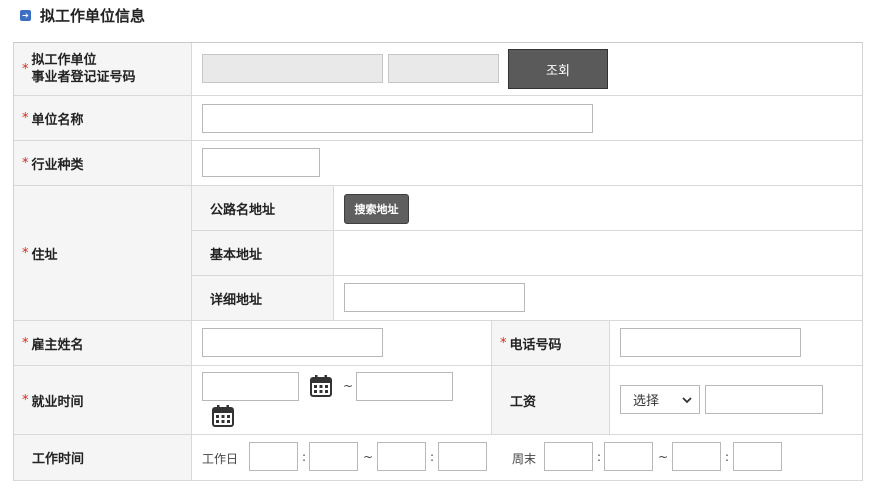 The height and width of the screenshot is (489, 871). I want to click on weekday-start-minute-input, so click(333, 456).